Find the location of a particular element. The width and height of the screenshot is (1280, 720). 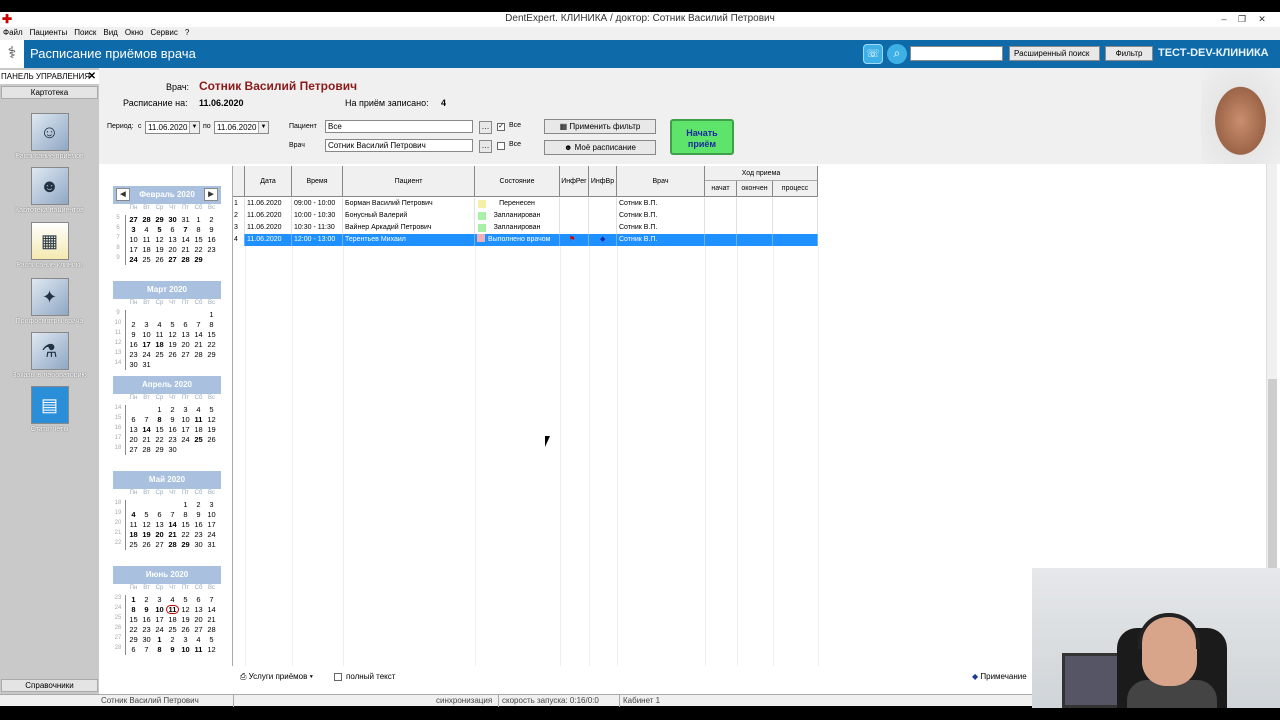

menu-patients: Пациенты is located at coordinates (49, 32).